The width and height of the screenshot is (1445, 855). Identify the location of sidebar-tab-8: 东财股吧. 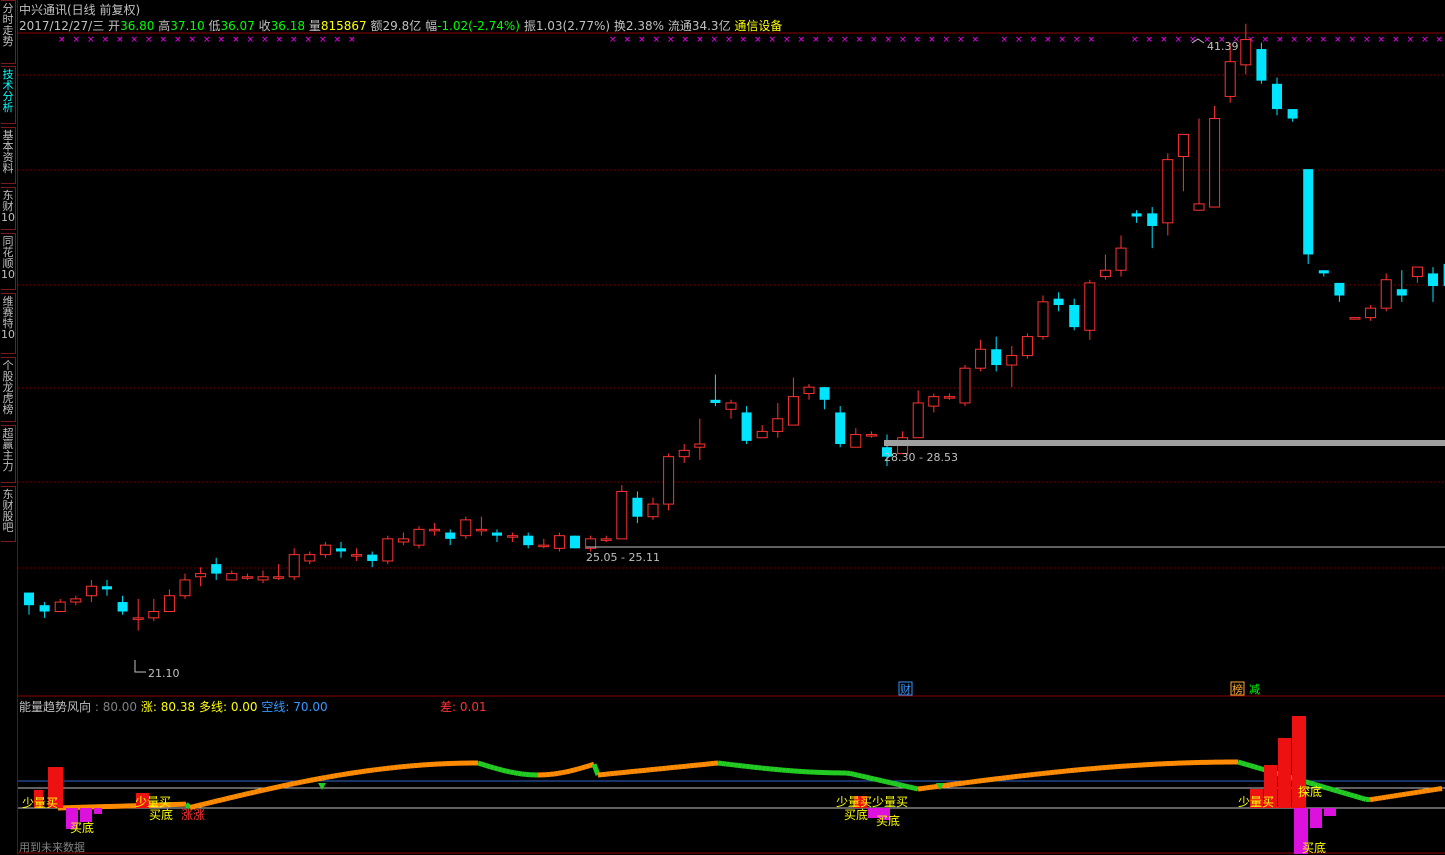
(8, 514).